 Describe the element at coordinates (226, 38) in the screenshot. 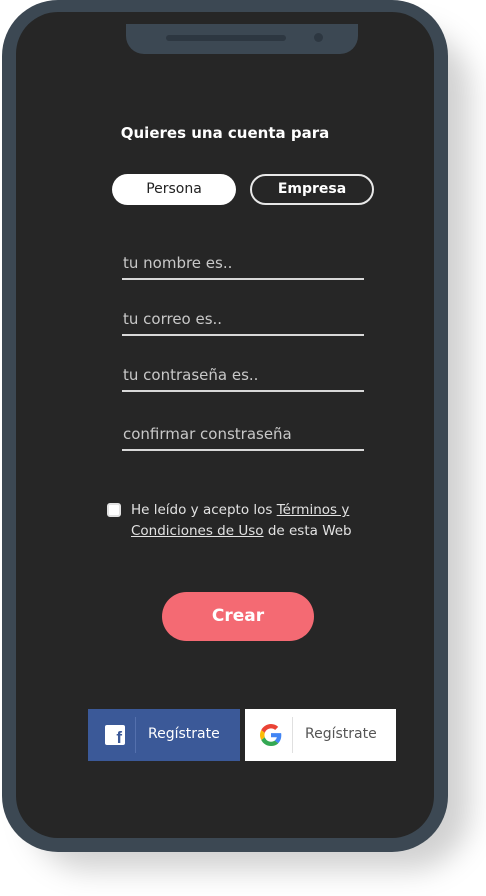

I see `speaker` at that location.